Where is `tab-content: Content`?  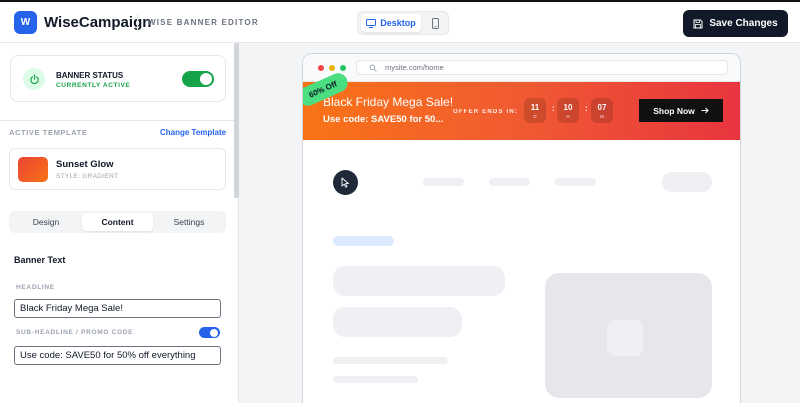
tab-content: Content is located at coordinates (117, 222).